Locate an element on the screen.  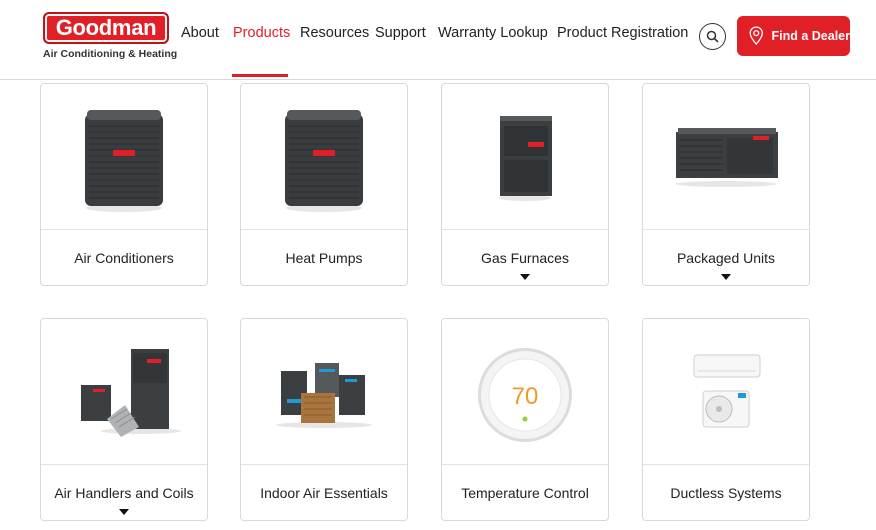
product-card-ductless-systems: Ductless Systems is located at coordinates (726, 419).